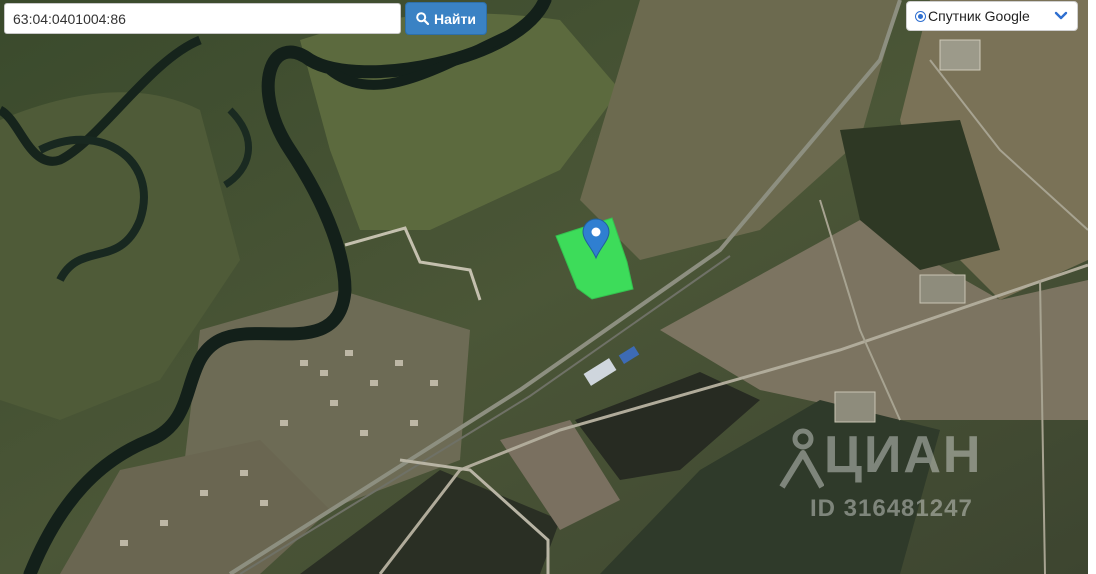 The width and height of the screenshot is (1096, 574). I want to click on chevron-down-icon, so click(1061, 16).